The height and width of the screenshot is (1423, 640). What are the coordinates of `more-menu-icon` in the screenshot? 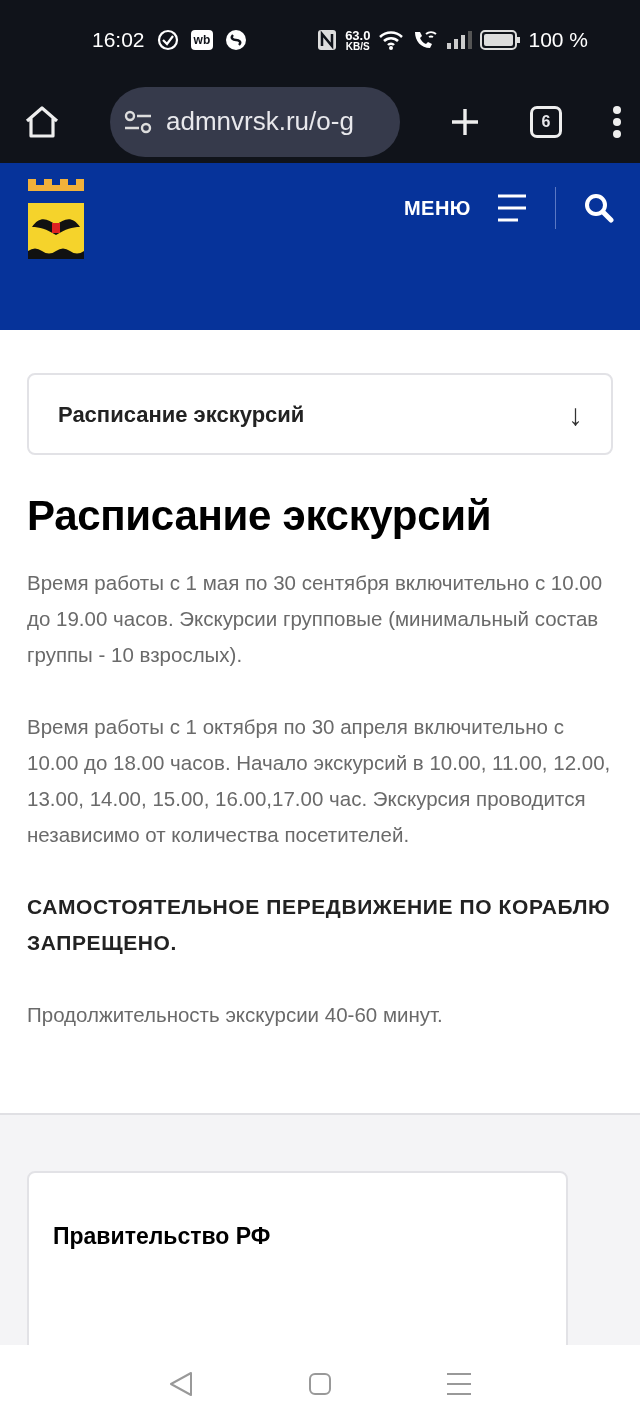 It's located at (617, 121).